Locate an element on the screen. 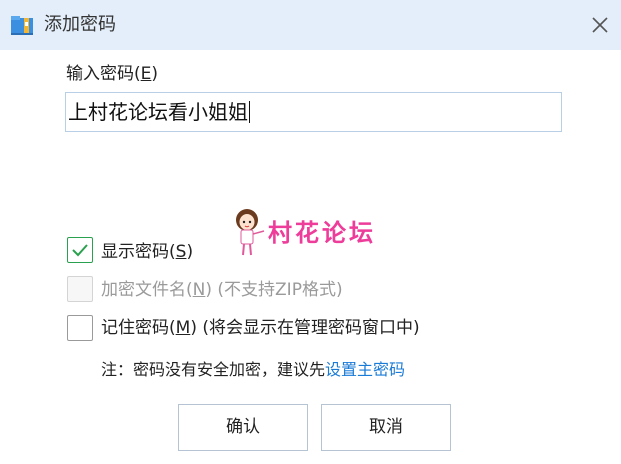 The height and width of the screenshot is (464, 621). title-bar: 添加密码 is located at coordinates (310, 25).